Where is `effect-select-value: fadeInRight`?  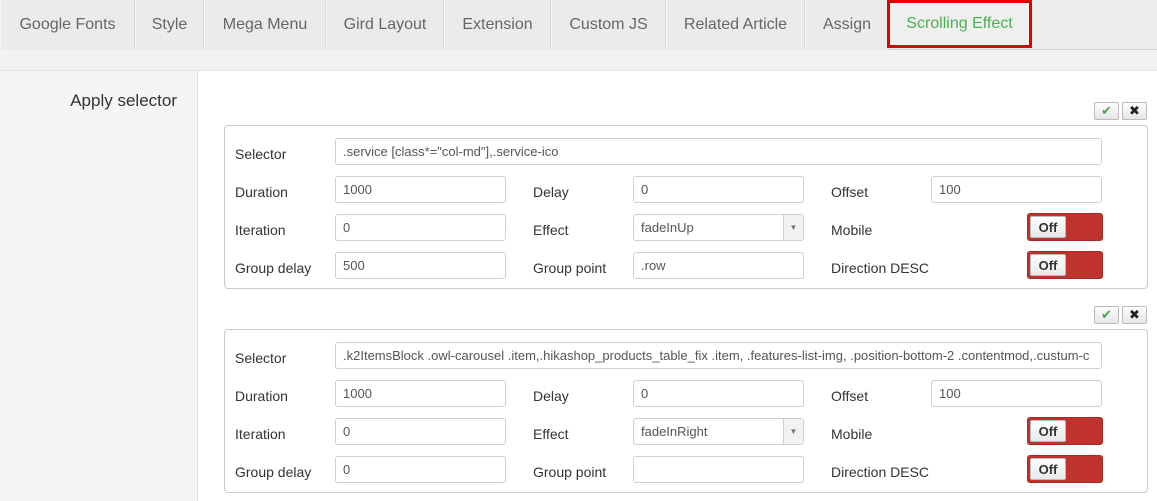 effect-select-value: fadeInRight is located at coordinates (674, 431).